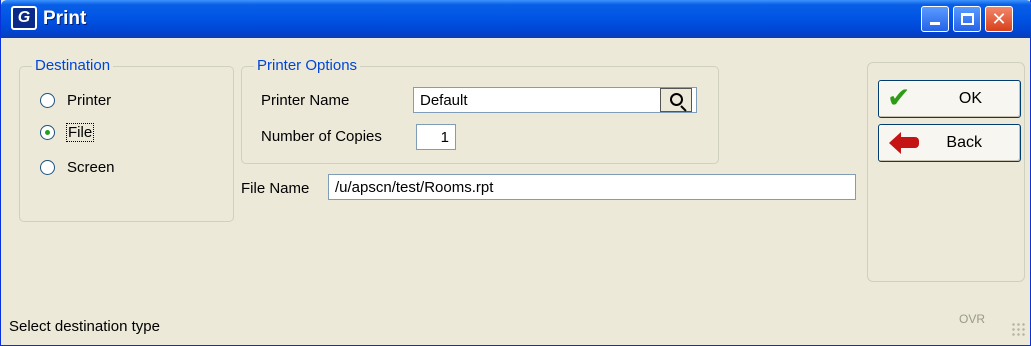 The width and height of the screenshot is (1031, 346). I want to click on file-name-label: File Name, so click(275, 188).